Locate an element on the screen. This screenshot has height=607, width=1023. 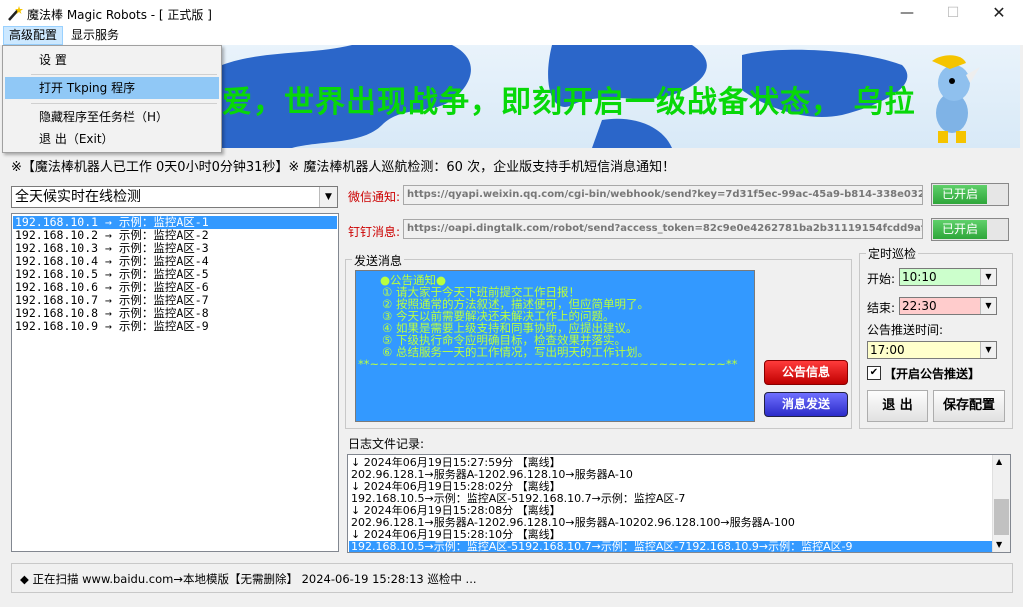
wechat-notify-label: 微信通知: is located at coordinates (374, 197).